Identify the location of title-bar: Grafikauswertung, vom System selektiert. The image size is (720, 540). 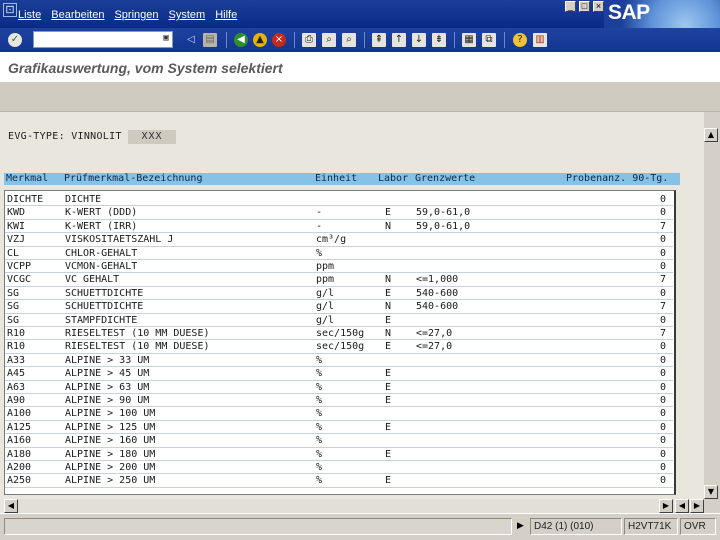
(360, 67).